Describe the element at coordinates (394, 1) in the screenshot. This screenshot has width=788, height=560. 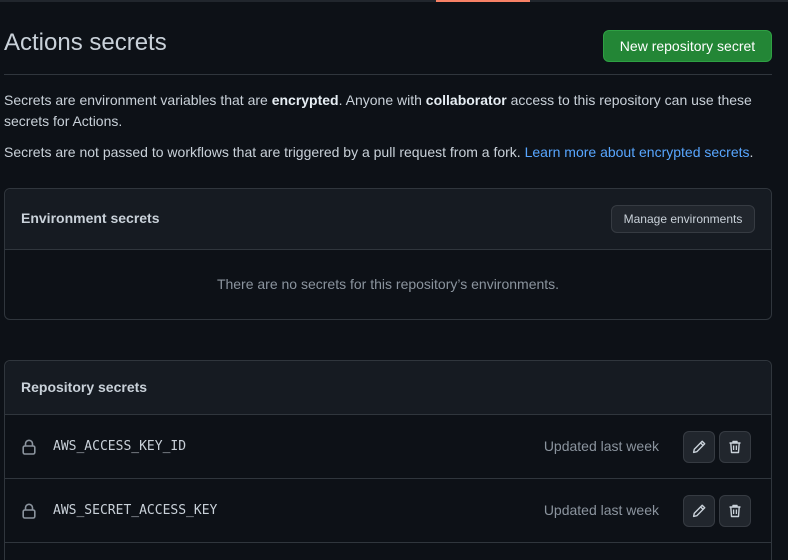
I see `top-divider` at that location.